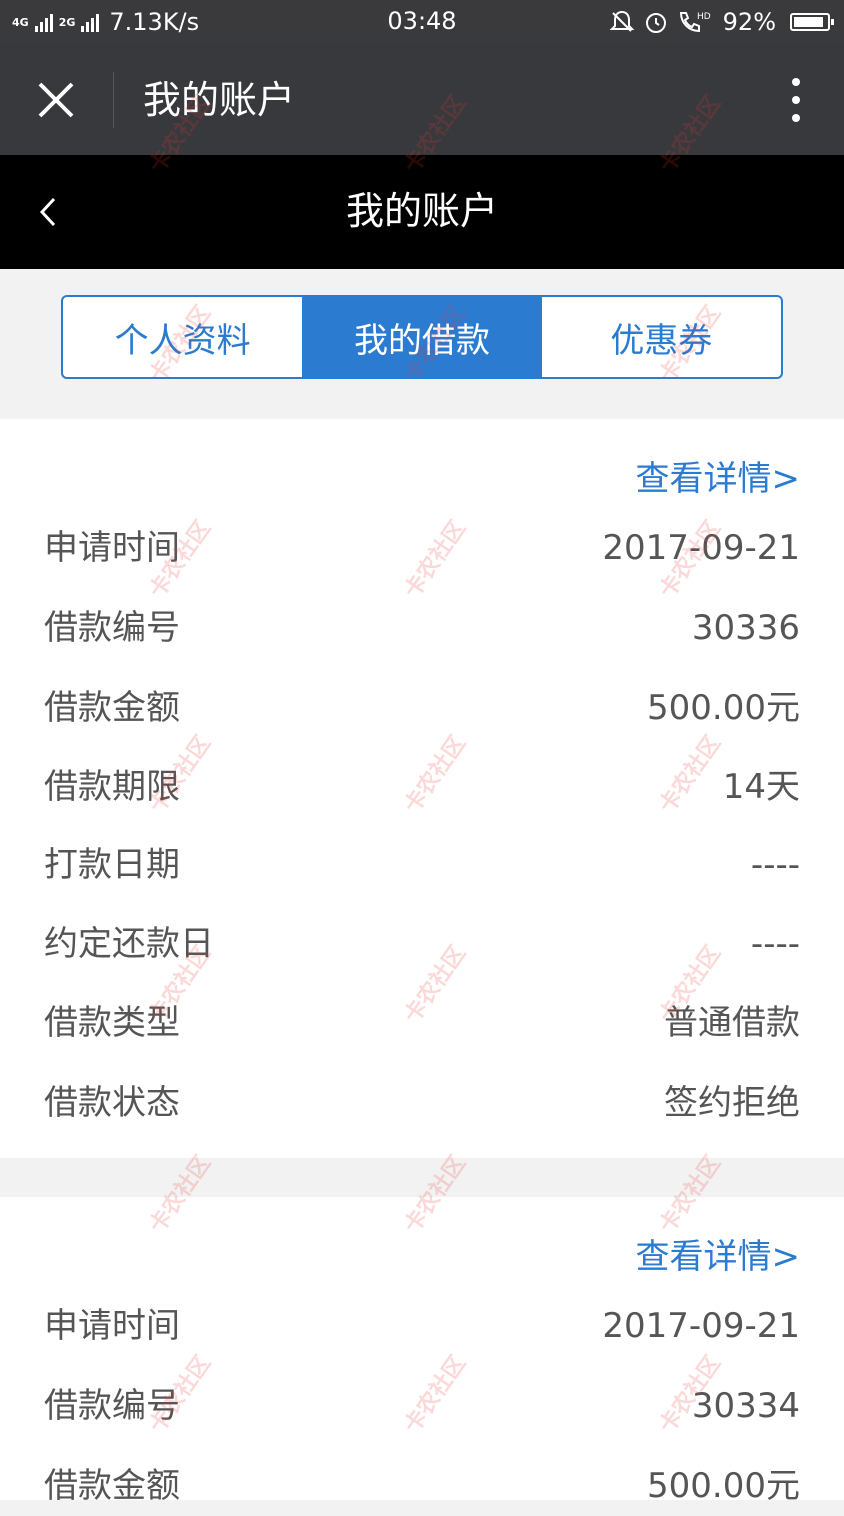 This screenshot has height=1516, width=844. Describe the element at coordinates (422, 944) in the screenshot. I see `list-item: 约定还款日 ----` at that location.